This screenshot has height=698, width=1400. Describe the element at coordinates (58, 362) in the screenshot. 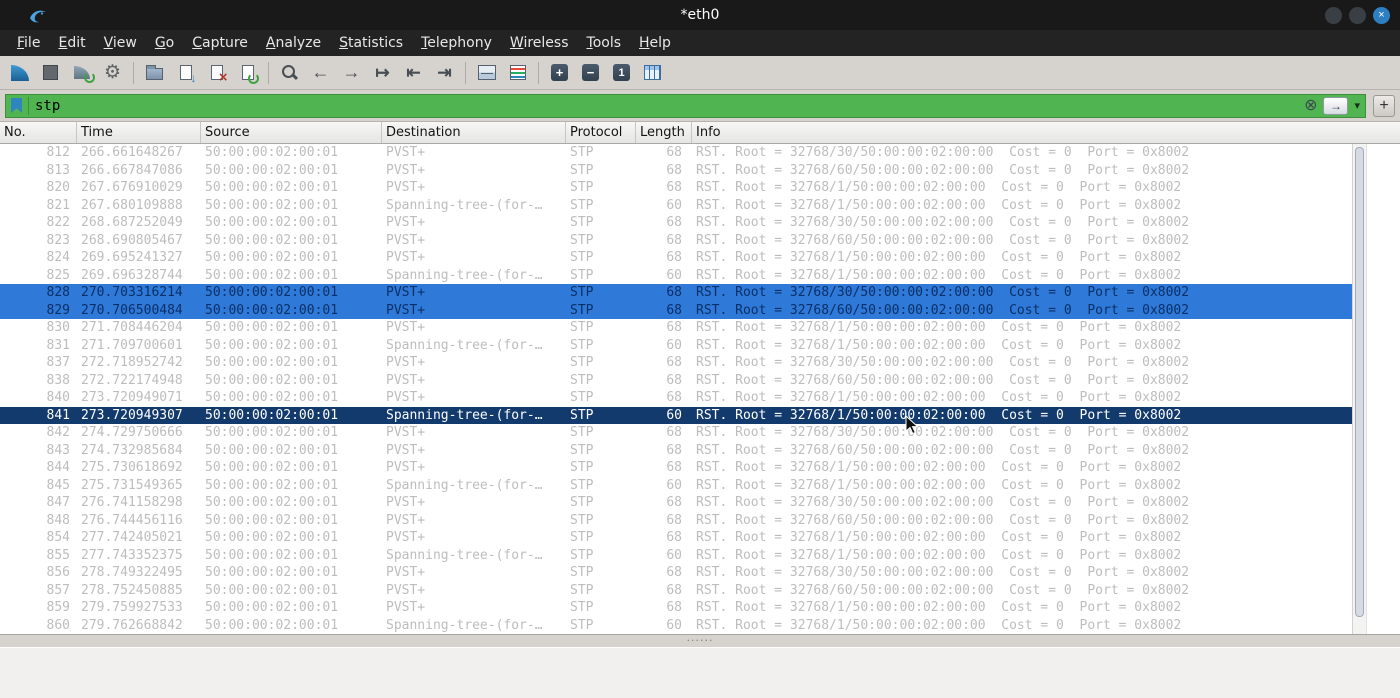

I see `cell-no: 837` at that location.